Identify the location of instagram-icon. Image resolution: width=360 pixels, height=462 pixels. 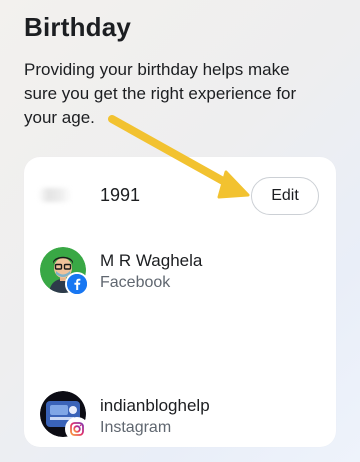
(77, 429).